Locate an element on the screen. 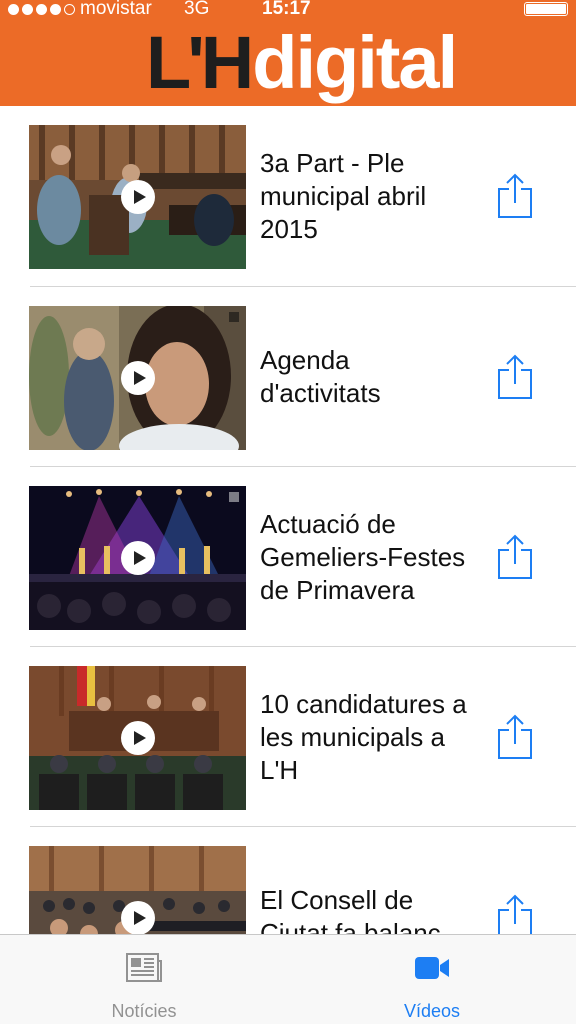  status-bar: movistar 3G 15:17 is located at coordinates (288, 11).